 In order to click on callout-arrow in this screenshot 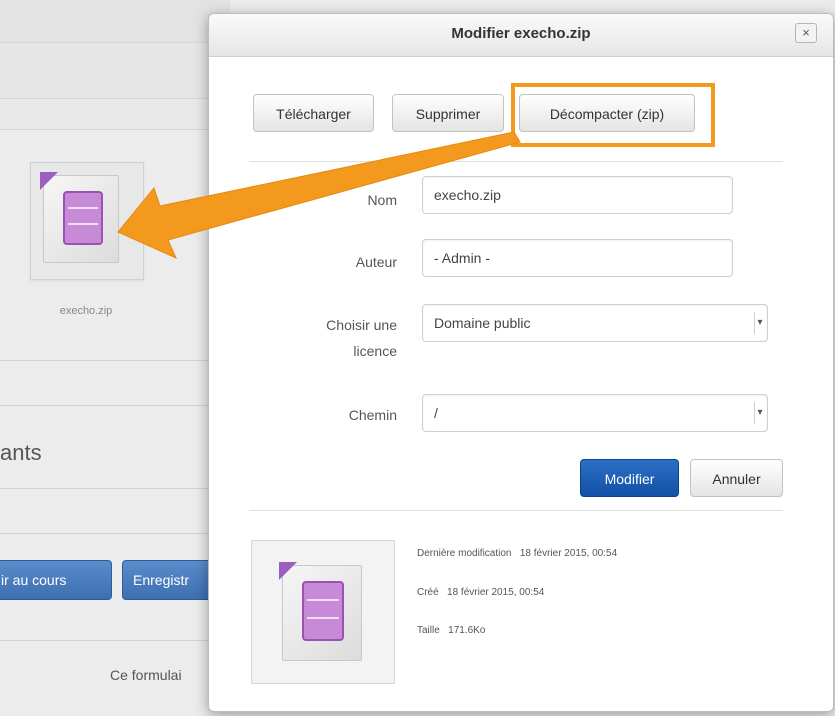, I will do `click(319, 195)`.